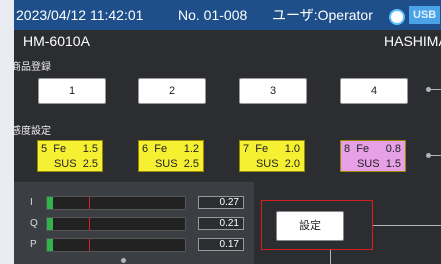 Image resolution: width=441 pixels, height=264 pixels. I want to click on signal-row-p: P 0.17, so click(134, 246).